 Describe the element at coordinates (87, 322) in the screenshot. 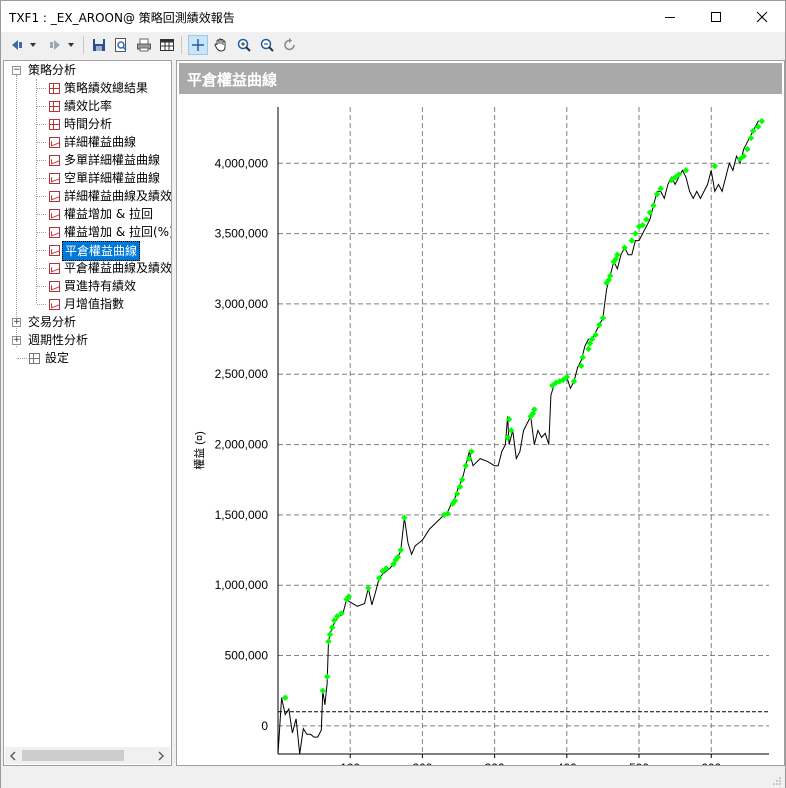

I see `tree-node-trade-analysis: + 交易分析` at that location.